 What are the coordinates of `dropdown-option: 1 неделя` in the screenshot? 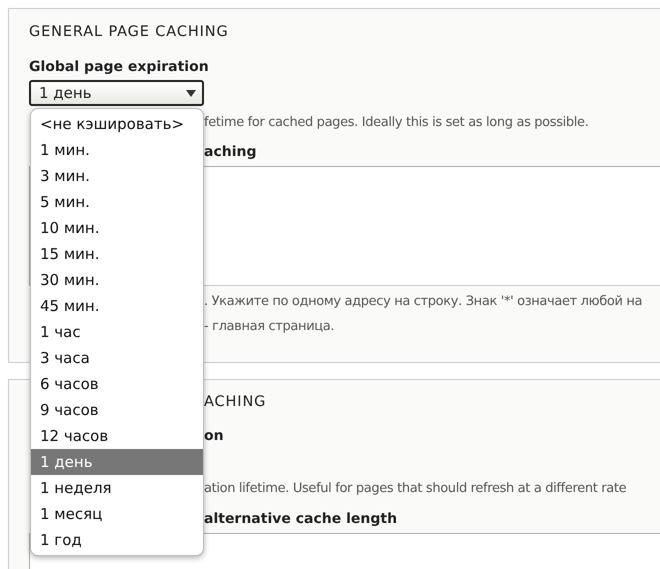 It's located at (117, 488).